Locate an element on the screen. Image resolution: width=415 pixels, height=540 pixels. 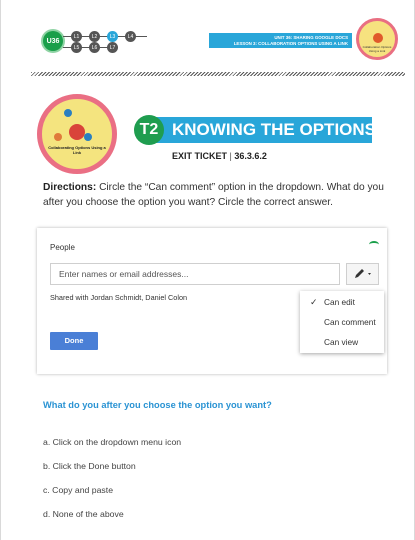
lesson-dot-l3: L3 is located at coordinates (112, 36).